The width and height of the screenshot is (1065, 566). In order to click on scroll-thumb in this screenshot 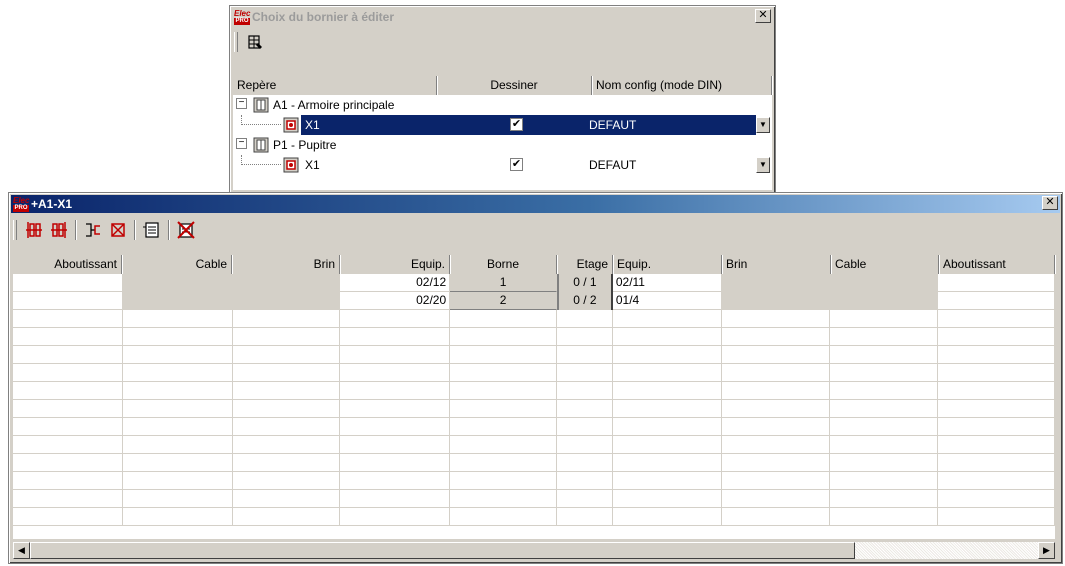, I will do `click(442, 550)`.